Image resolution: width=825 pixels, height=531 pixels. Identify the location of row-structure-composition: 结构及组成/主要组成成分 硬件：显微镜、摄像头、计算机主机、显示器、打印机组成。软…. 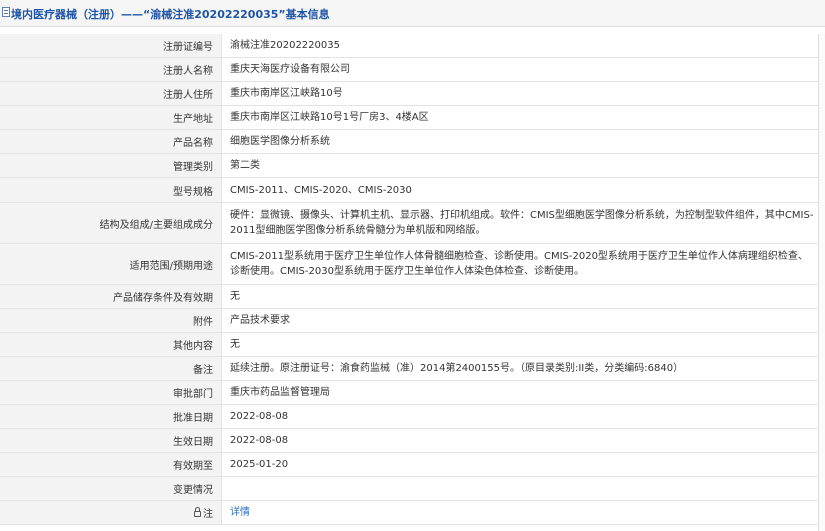
(412, 223).